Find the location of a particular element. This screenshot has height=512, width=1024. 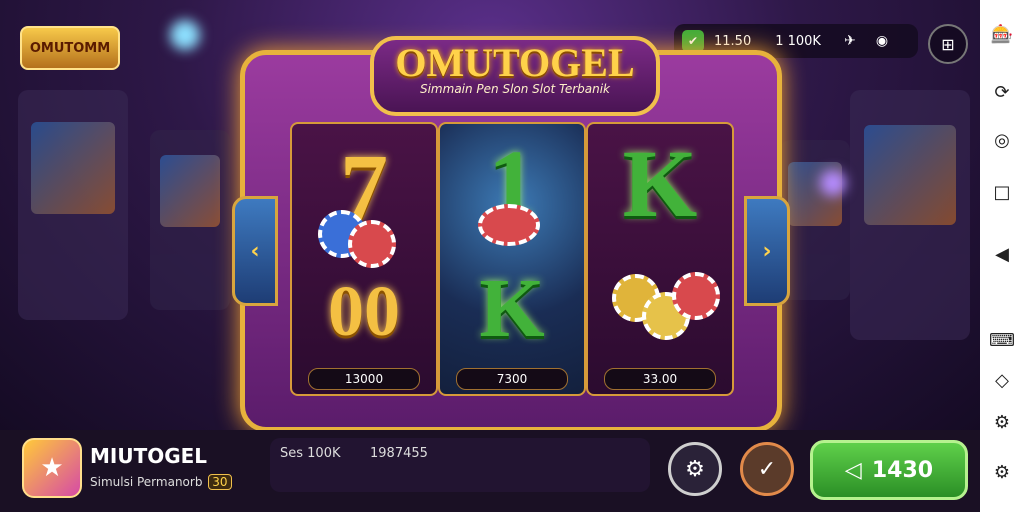

grid-icon: ⊞ is located at coordinates (948, 44).